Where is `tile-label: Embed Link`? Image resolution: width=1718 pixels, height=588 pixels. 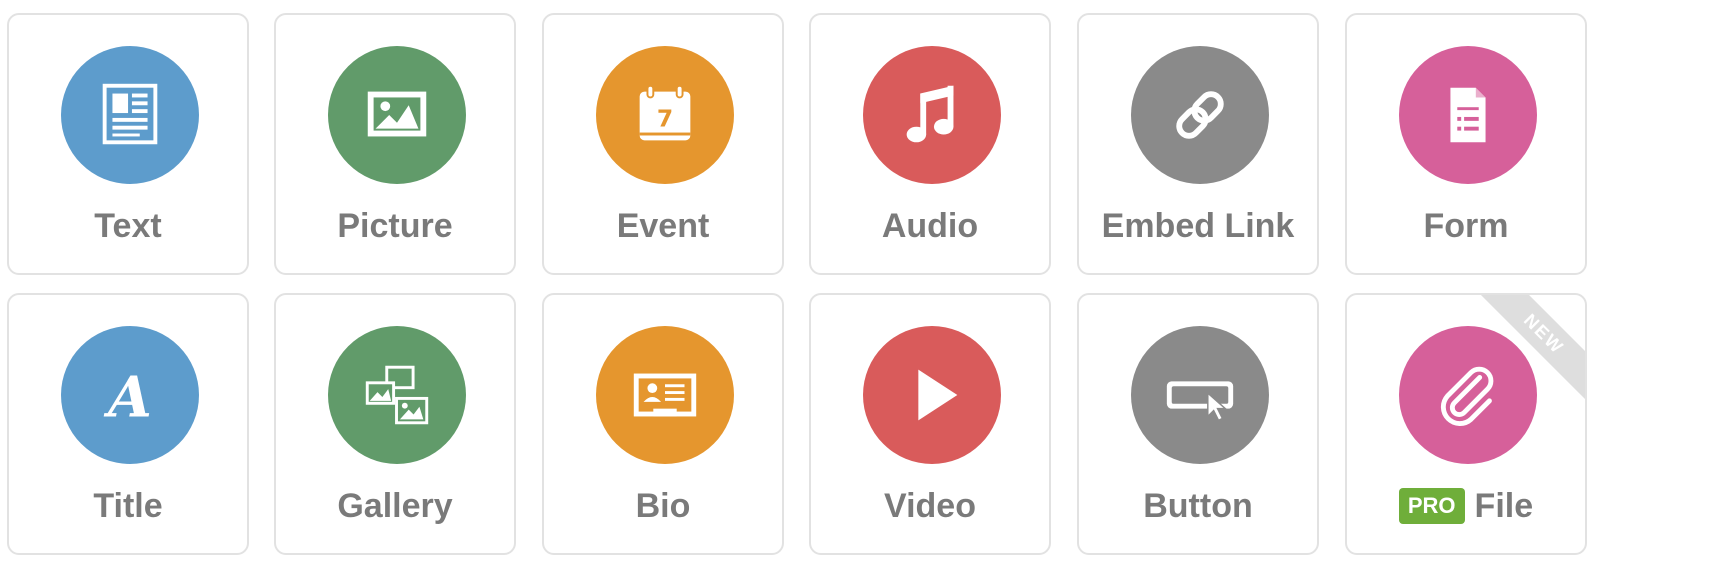 tile-label: Embed Link is located at coordinates (1198, 226).